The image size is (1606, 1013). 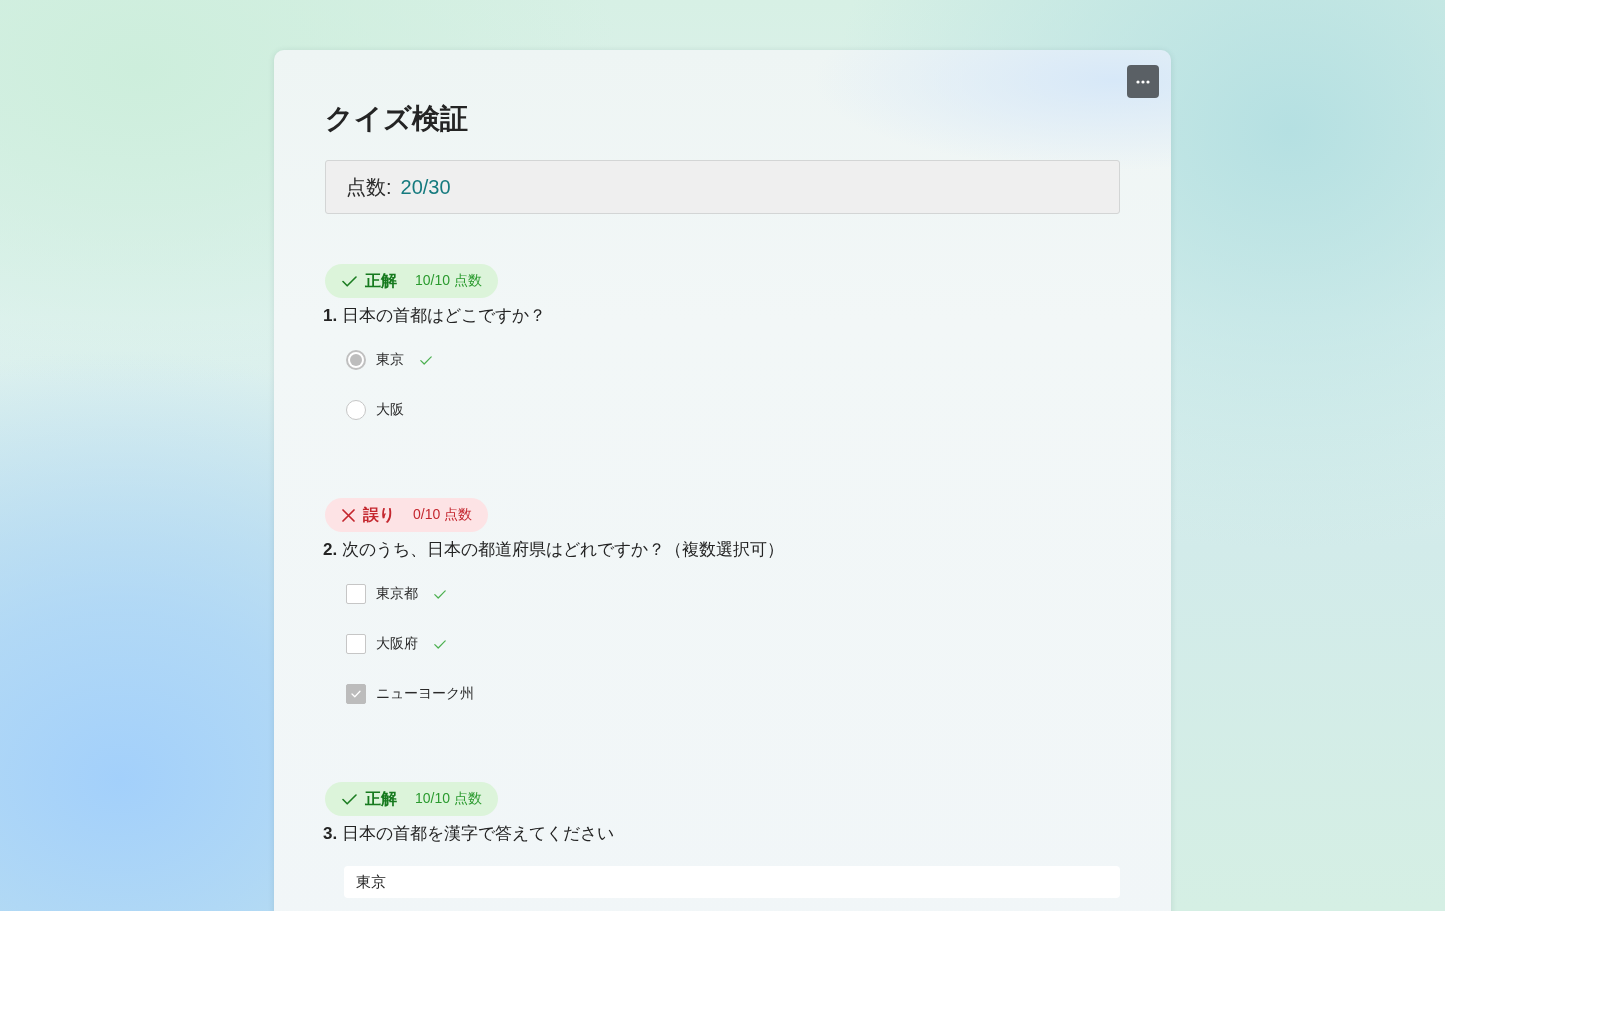 What do you see at coordinates (443, 515) in the screenshot?
I see `points-label: 0/10 点数` at bounding box center [443, 515].